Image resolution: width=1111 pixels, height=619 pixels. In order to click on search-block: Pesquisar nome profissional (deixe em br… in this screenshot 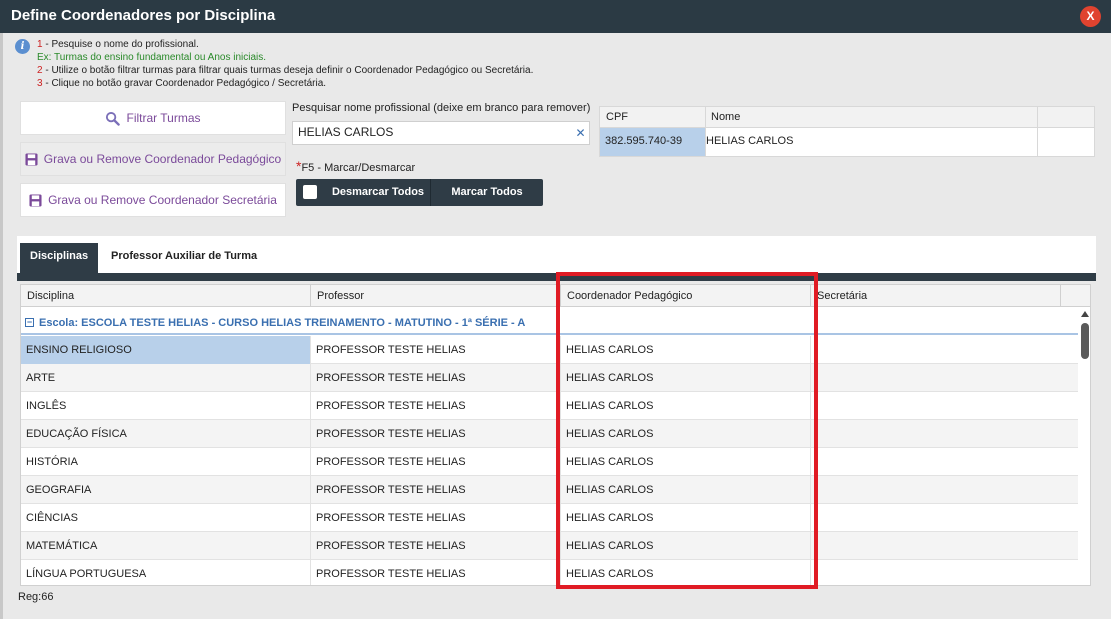, I will do `click(442, 154)`.